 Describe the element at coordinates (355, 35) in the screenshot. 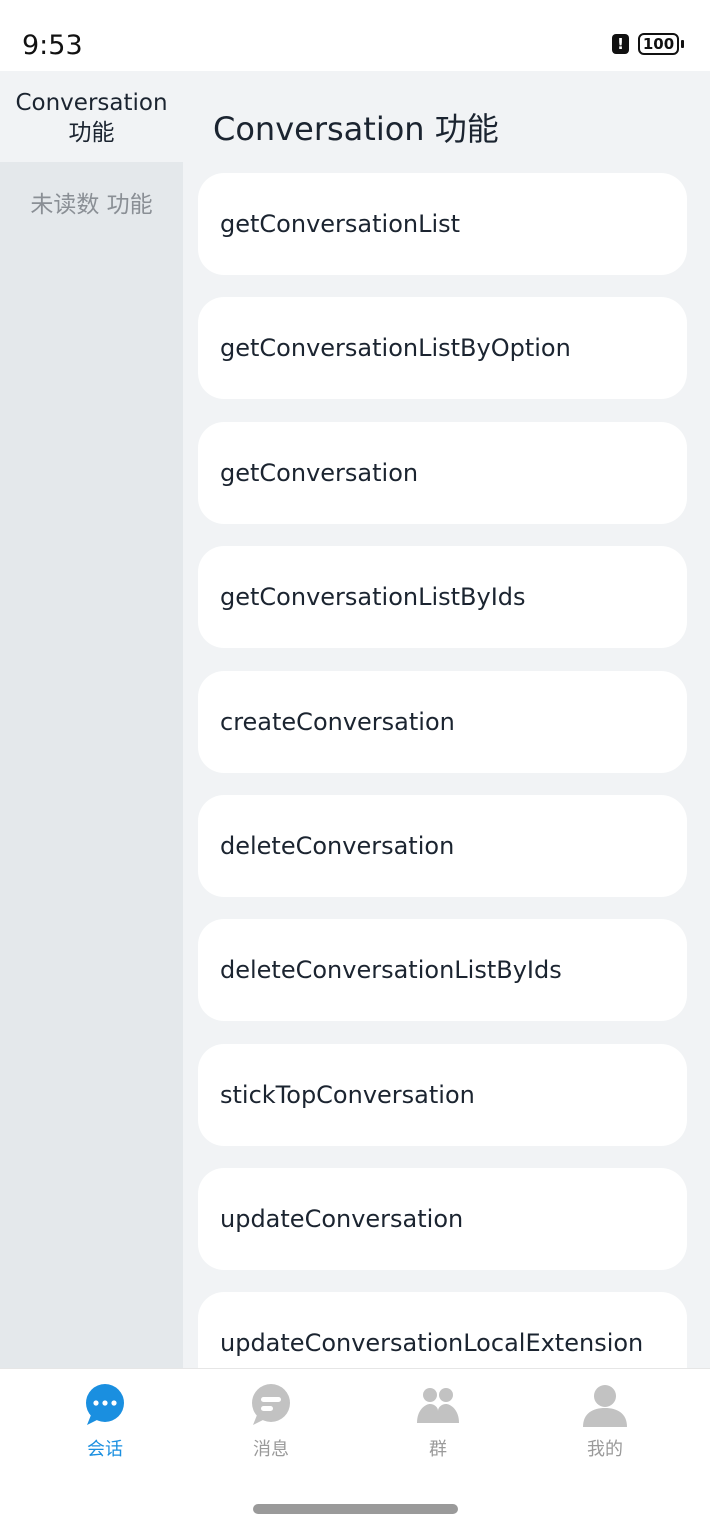

I see `status-bar: 9:53 ! 100` at that location.